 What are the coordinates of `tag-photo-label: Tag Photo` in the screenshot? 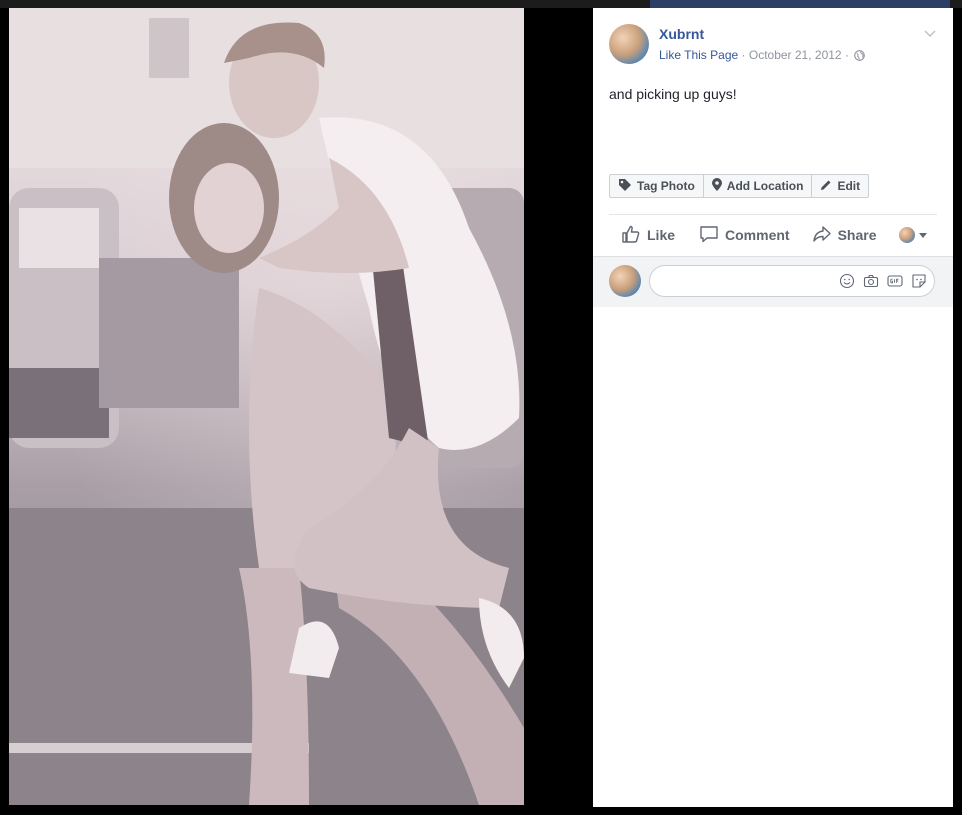 It's located at (666, 186).